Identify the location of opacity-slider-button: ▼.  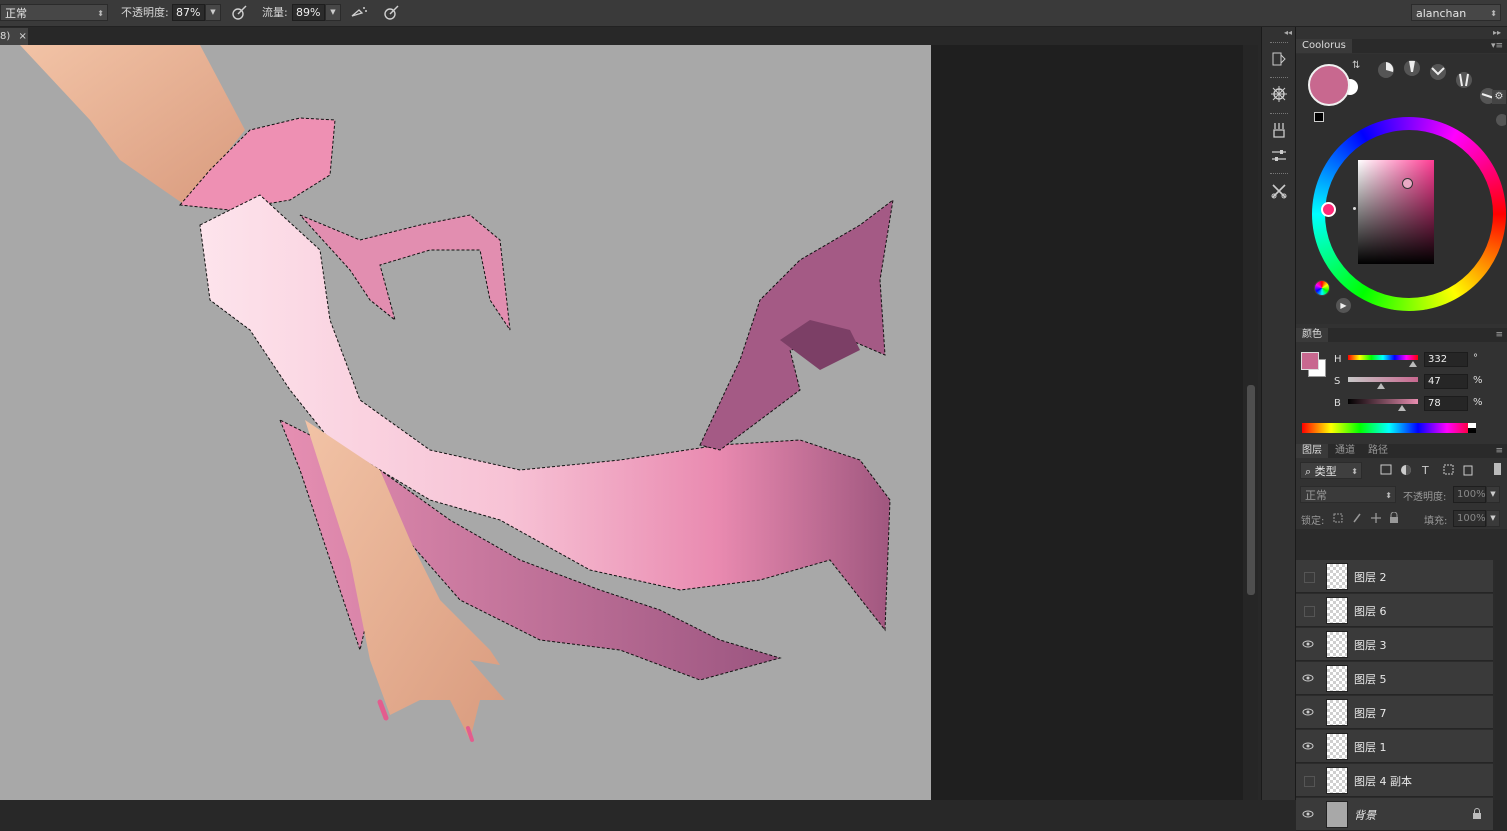
(213, 12).